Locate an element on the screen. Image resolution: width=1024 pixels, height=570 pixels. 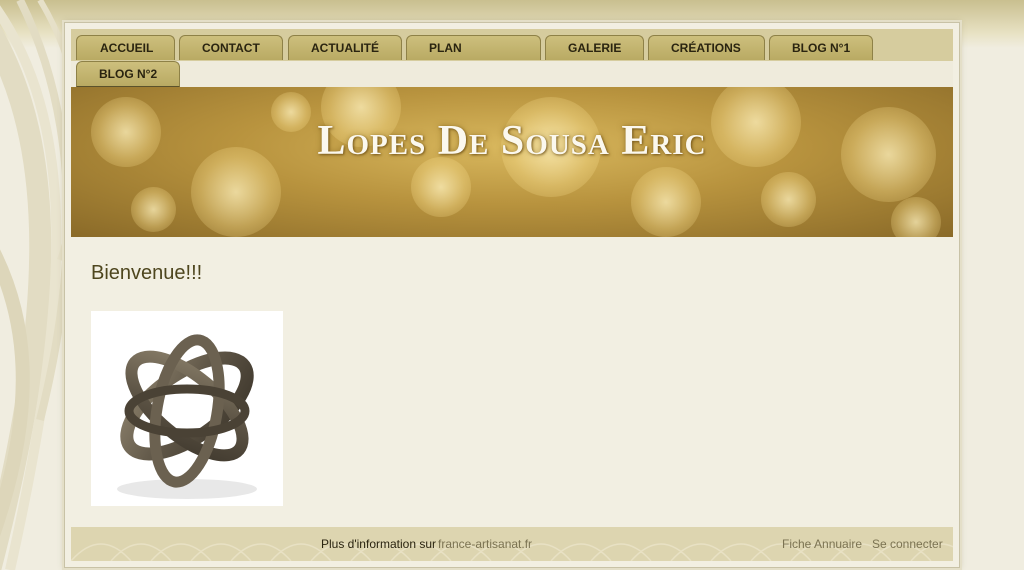
tab-label: Blog N°1 is located at coordinates (821, 48).